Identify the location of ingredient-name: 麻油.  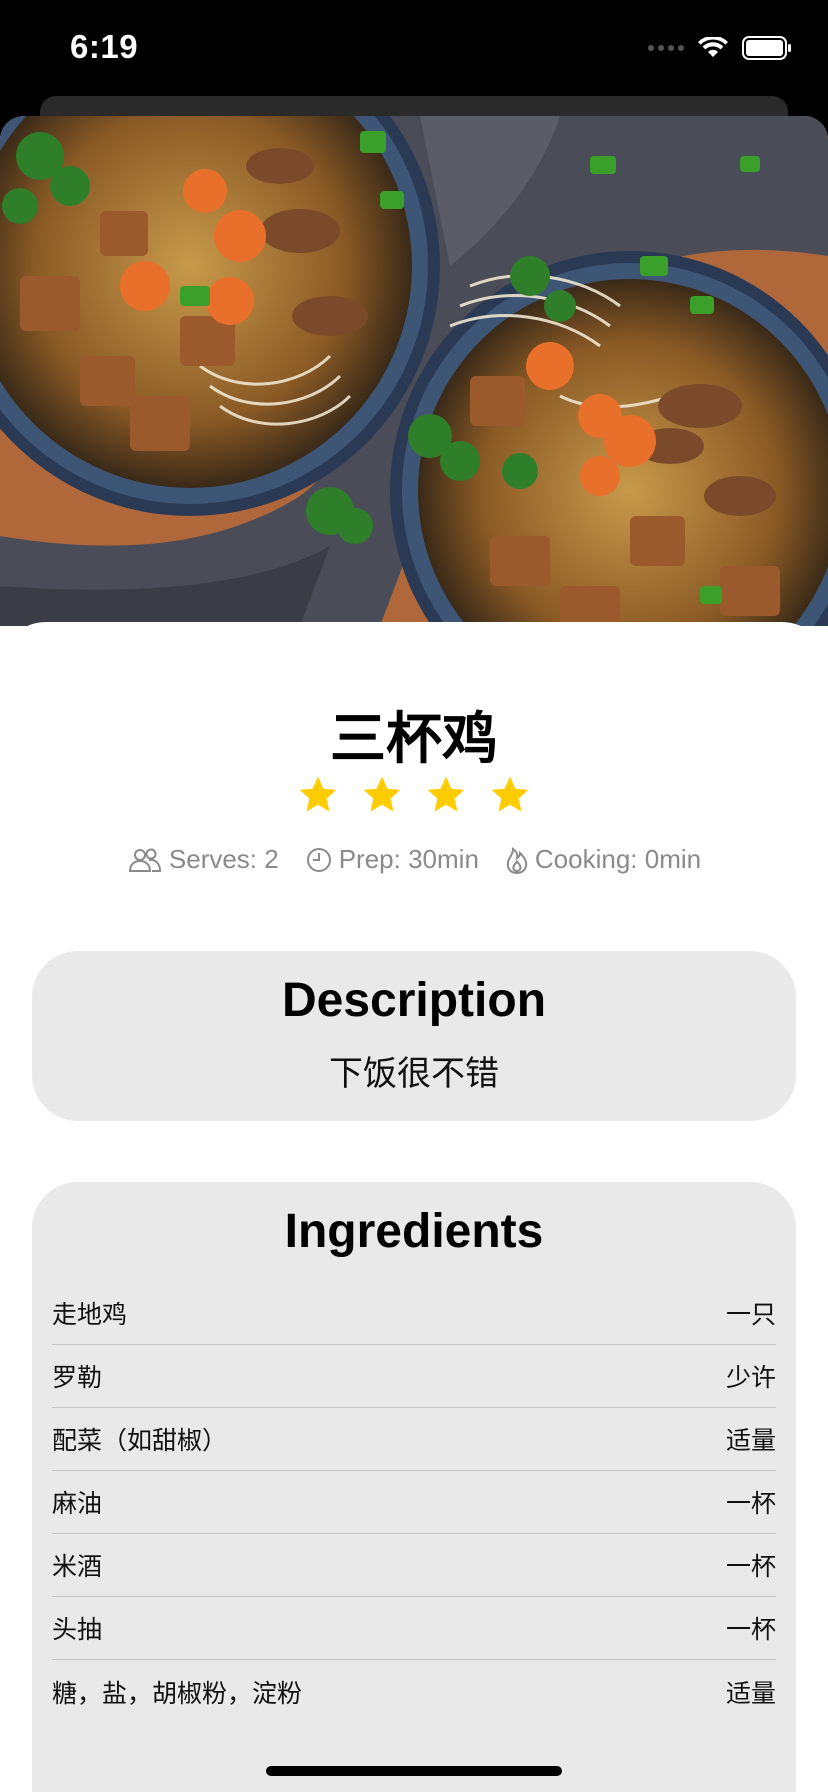
(77, 1503).